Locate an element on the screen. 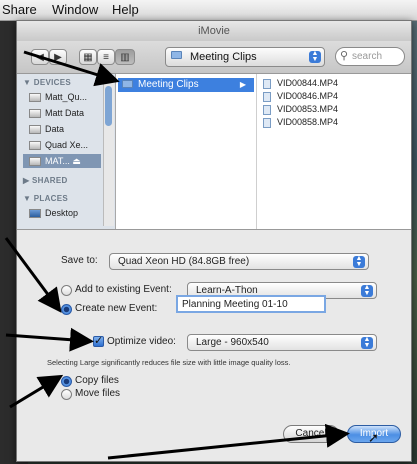  disclosure-arrow-icon: ▶ is located at coordinates (242, 84).